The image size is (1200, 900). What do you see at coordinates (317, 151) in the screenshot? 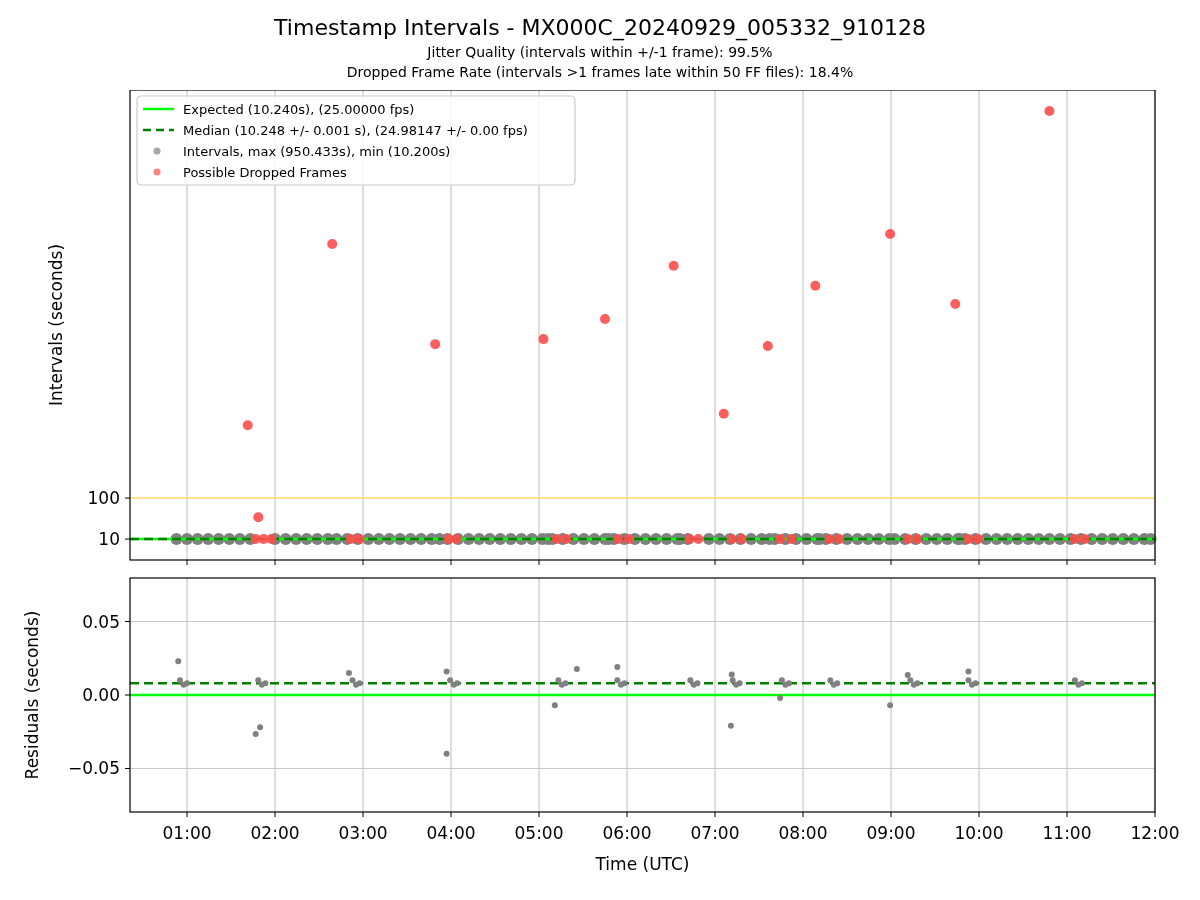
I see `legend-label: Intervals, max (950.433s), min (10.200s)` at bounding box center [317, 151].